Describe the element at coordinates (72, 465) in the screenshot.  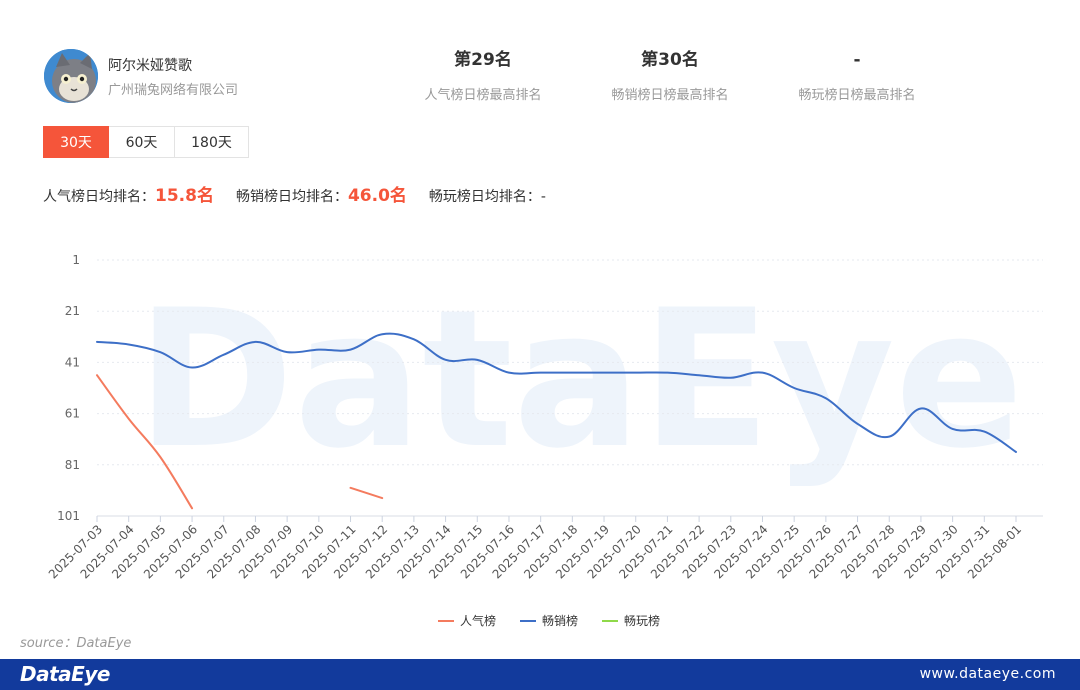
I see `y-tick-label: 81` at that location.